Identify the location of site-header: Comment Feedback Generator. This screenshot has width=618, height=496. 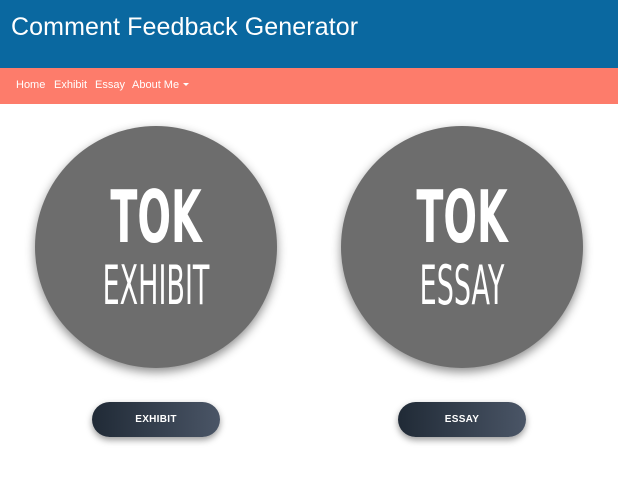
(309, 34).